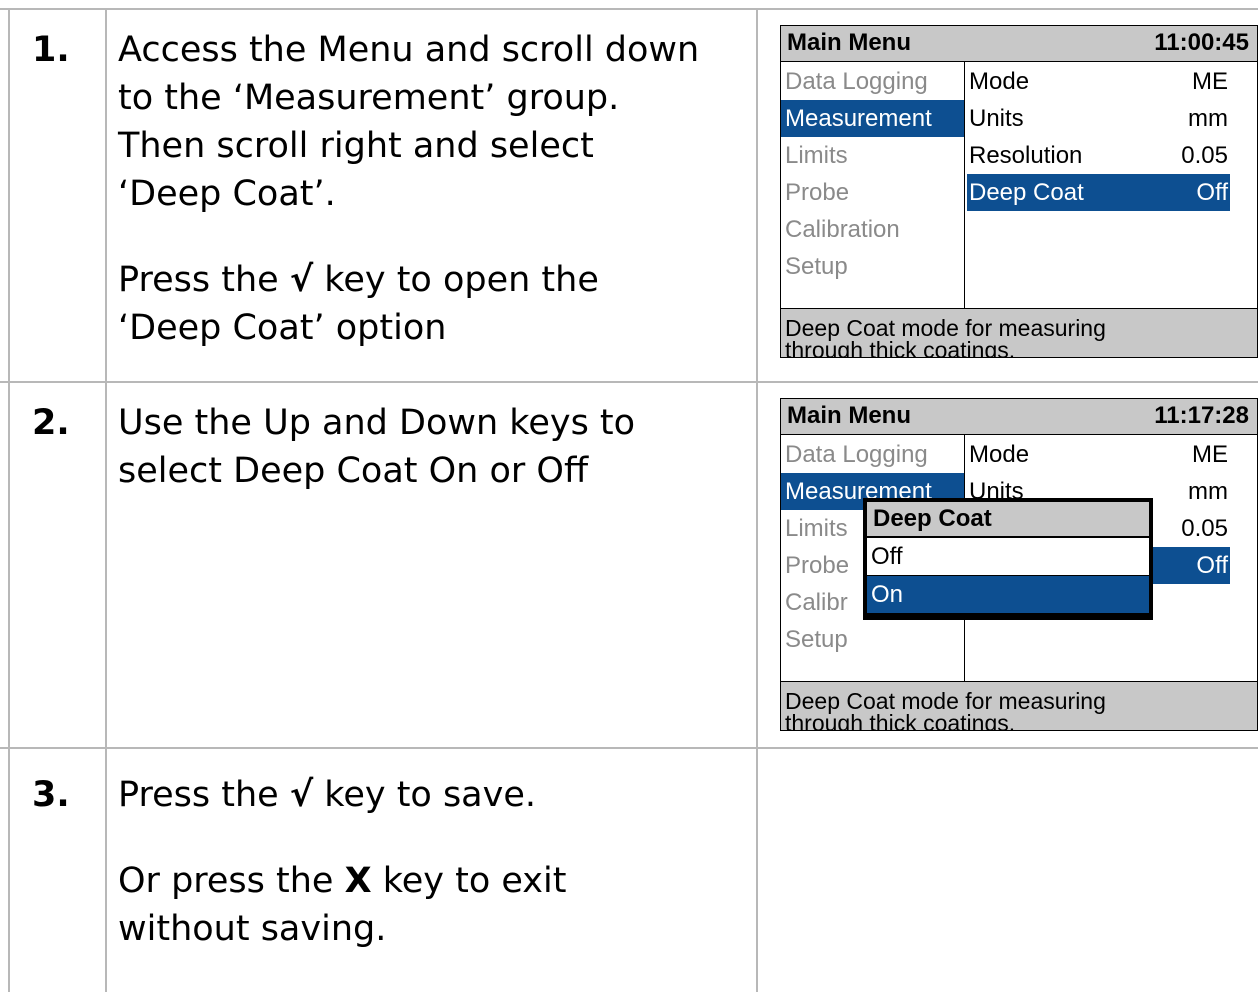 Image resolution: width=1258 pixels, height=992 pixels. What do you see at coordinates (51, 423) in the screenshot?
I see `step-number-2: 2.` at bounding box center [51, 423].